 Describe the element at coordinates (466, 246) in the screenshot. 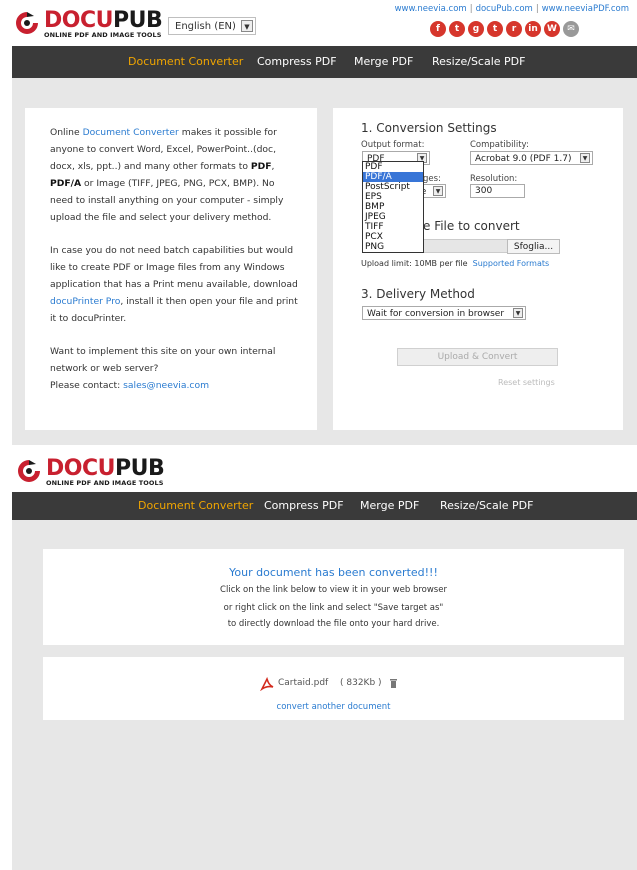

I see `file-path-field` at that location.